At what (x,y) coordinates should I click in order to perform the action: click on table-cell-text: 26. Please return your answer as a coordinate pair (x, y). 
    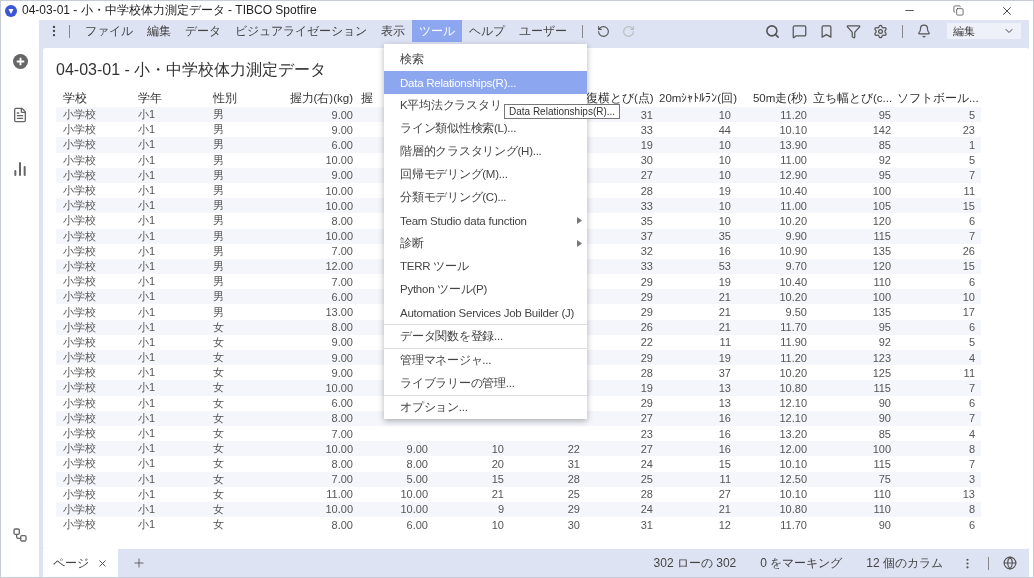
    Looking at the image, I should click on (968, 251).